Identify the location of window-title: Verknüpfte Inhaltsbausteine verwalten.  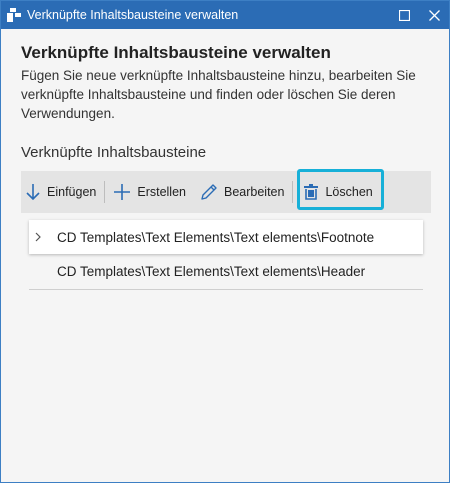
(133, 15).